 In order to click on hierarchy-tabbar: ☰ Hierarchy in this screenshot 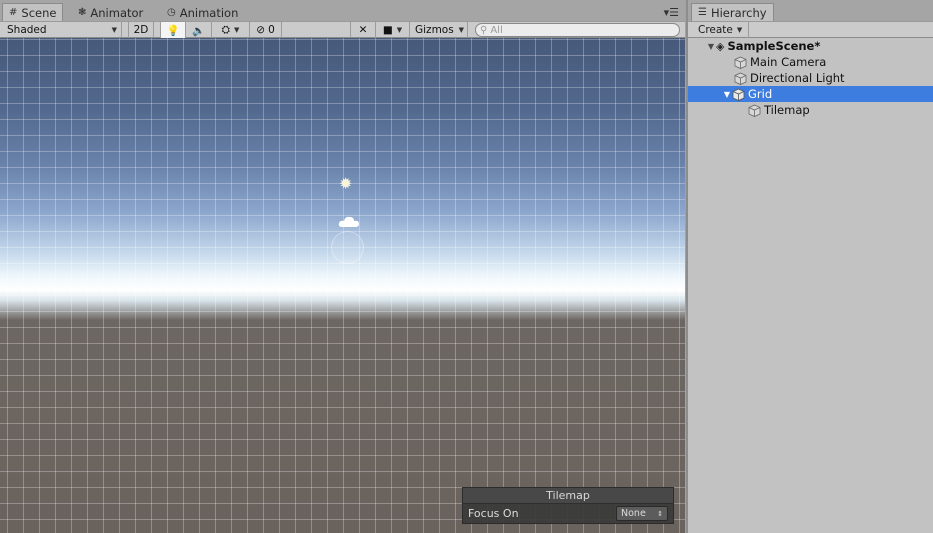, I will do `click(810, 10)`.